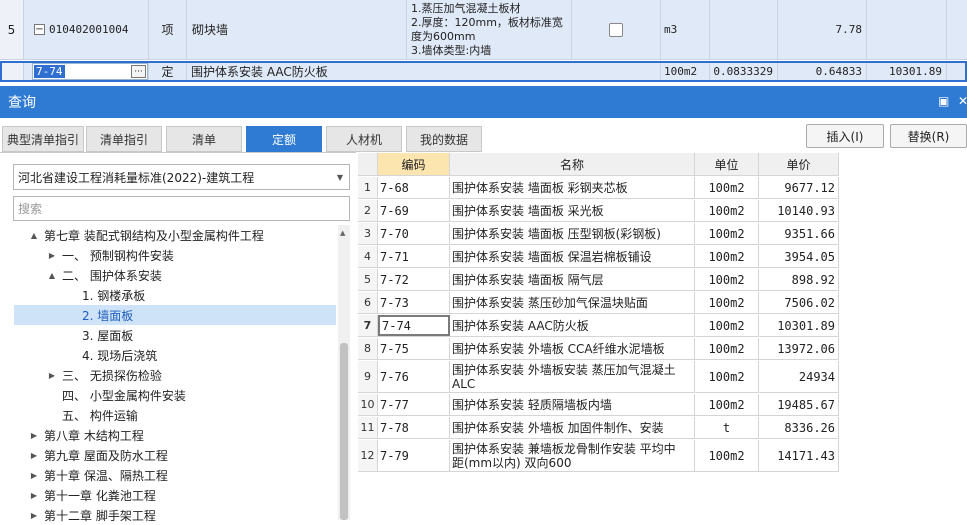 The height and width of the screenshot is (525, 967). Describe the element at coordinates (342, 233) in the screenshot. I see `scroll-up-icon: ▲` at that location.